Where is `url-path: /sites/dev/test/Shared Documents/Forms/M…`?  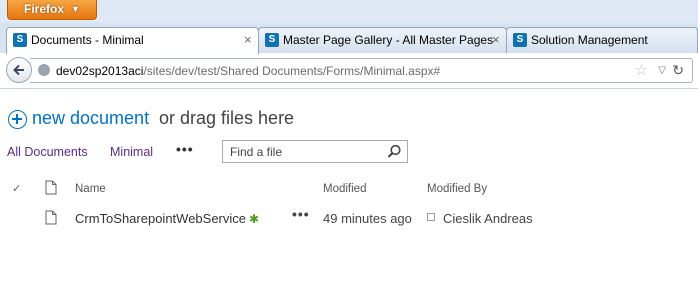 url-path: /sites/dev/test/Shared Documents/Forms/M… is located at coordinates (292, 71).